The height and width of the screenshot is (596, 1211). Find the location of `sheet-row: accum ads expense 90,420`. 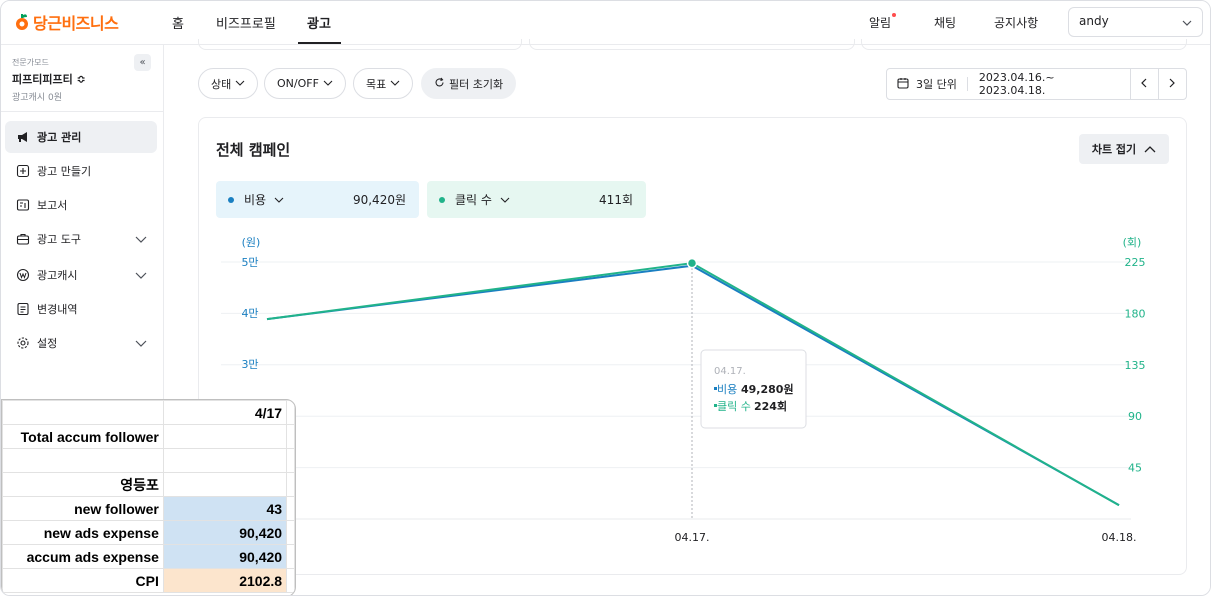

sheet-row: accum ads expense 90,420 is located at coordinates (148, 556).